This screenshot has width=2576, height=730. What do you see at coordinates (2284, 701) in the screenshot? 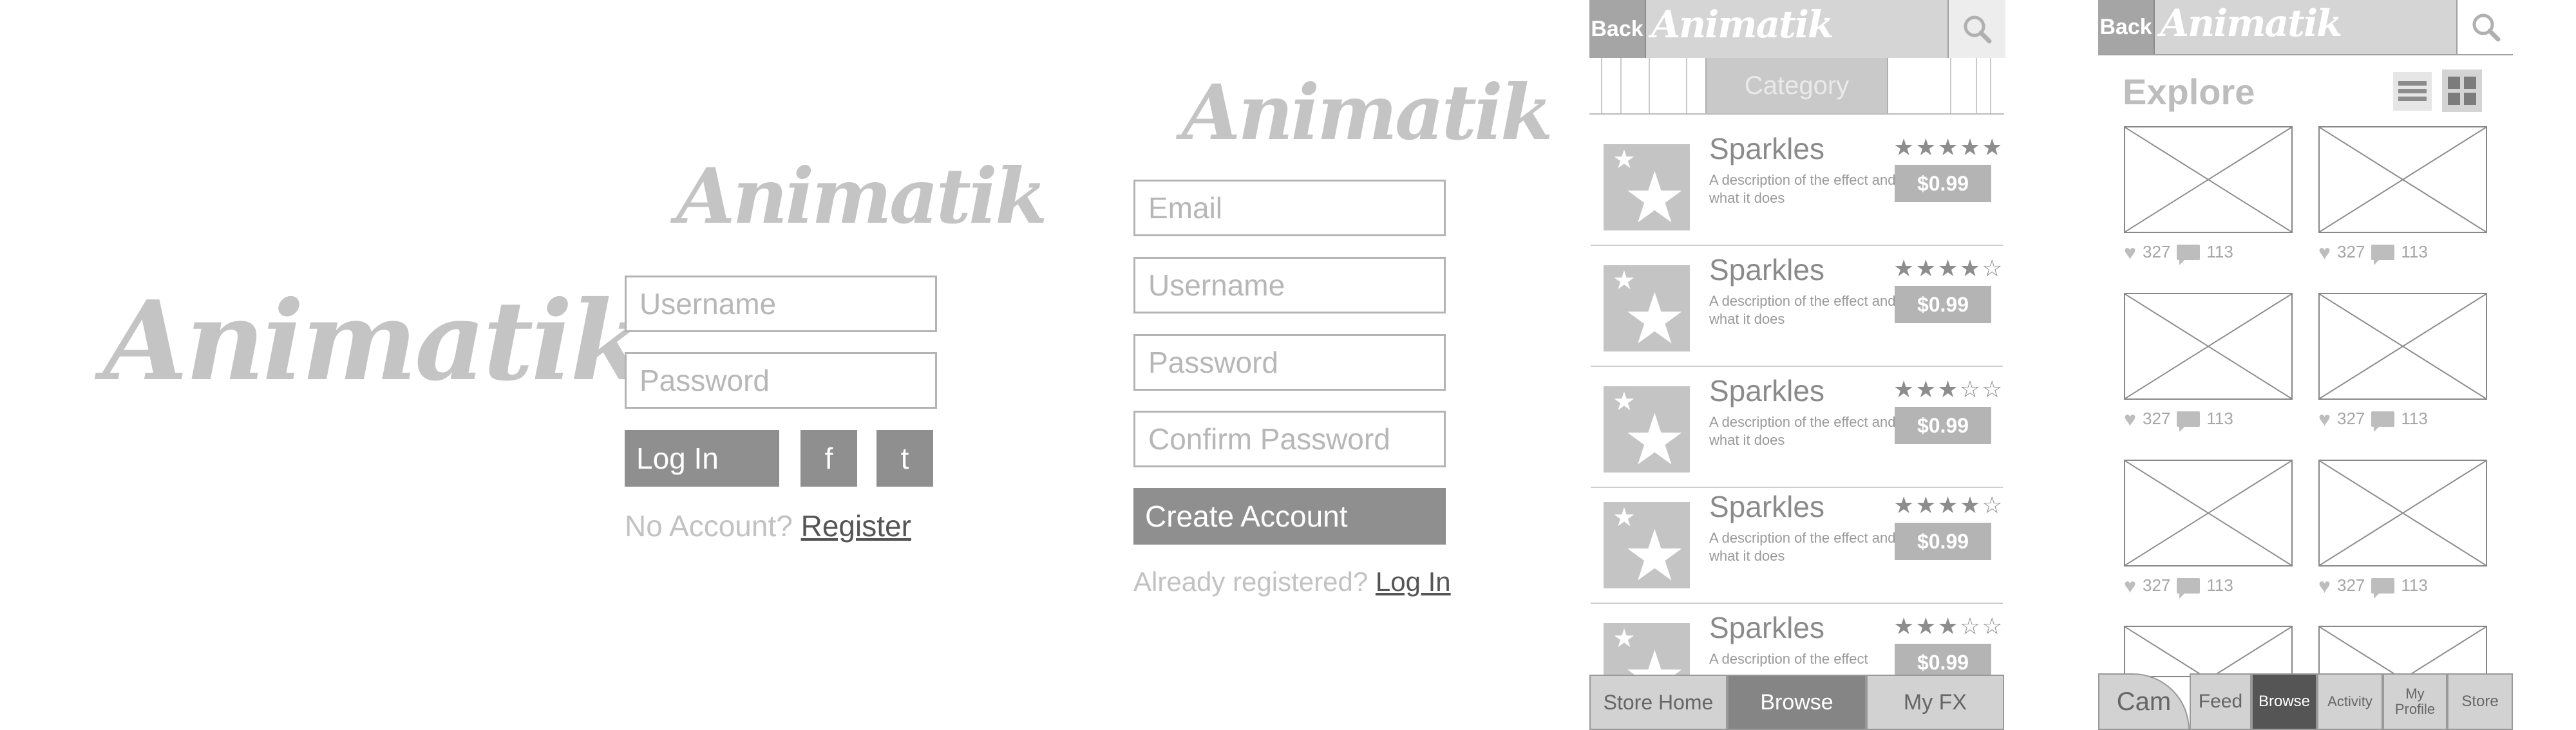
I see `tab-explore-browse: Browse` at bounding box center [2284, 701].